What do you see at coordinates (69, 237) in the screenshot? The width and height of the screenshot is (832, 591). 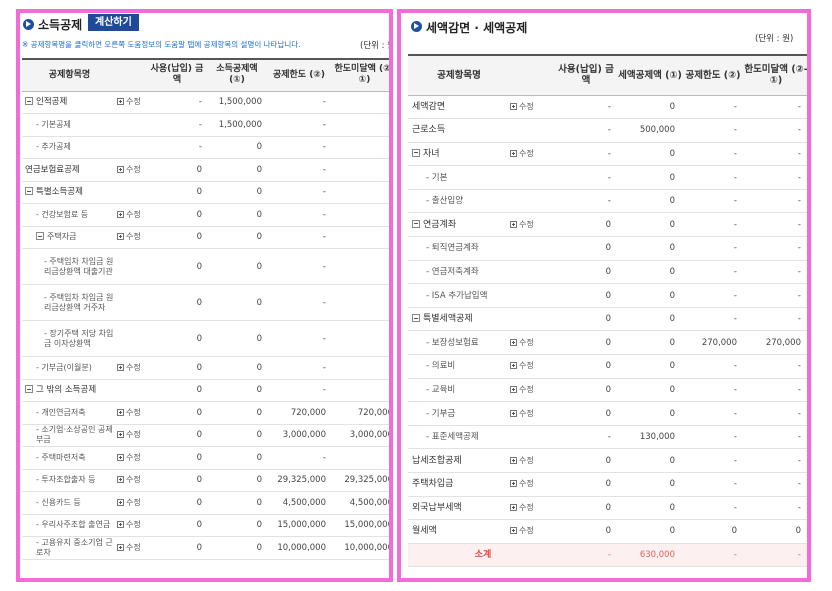 I see `deduction-item-name: 주택자금` at bounding box center [69, 237].